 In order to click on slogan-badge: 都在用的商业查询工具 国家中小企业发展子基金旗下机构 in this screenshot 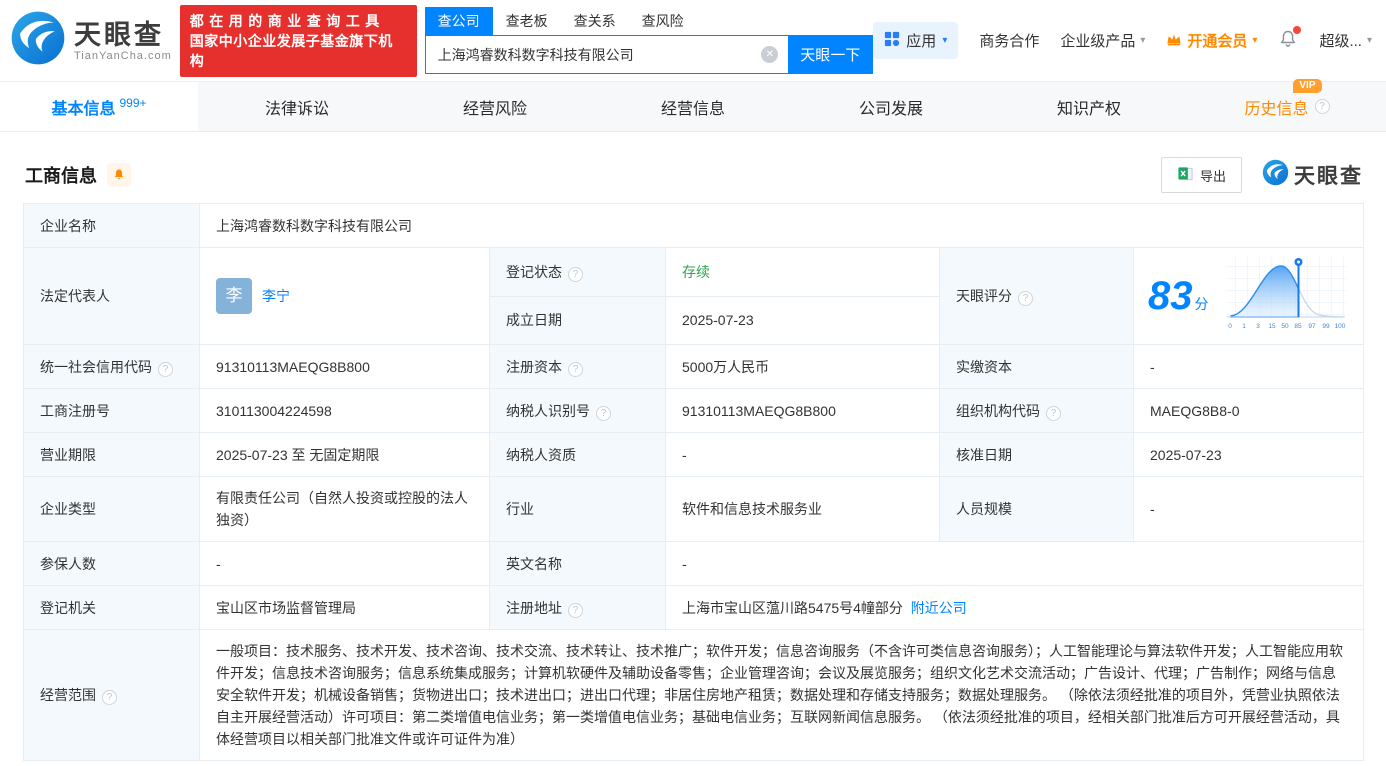, I will do `click(298, 40)`.